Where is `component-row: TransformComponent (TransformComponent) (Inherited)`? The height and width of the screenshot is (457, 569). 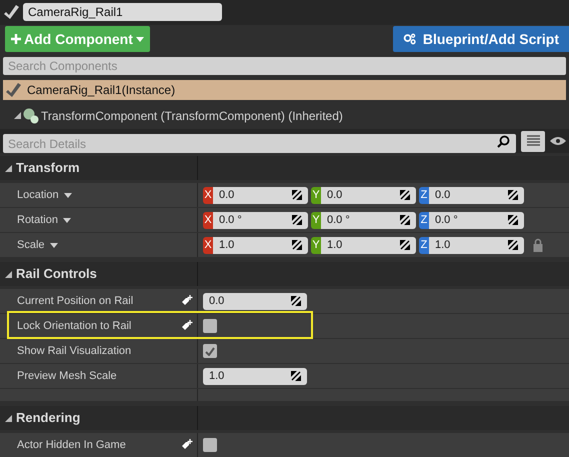
component-row: TransformComponent (TransformComponent) (Inherited) is located at coordinates (291, 116).